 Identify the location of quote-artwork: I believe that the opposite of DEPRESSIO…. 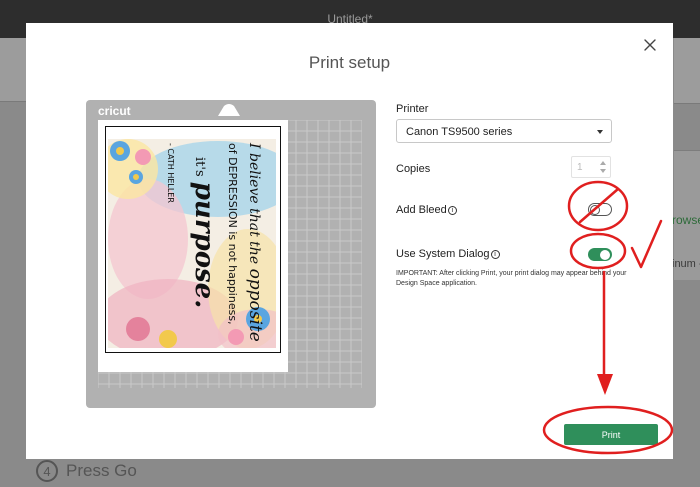
(192, 243).